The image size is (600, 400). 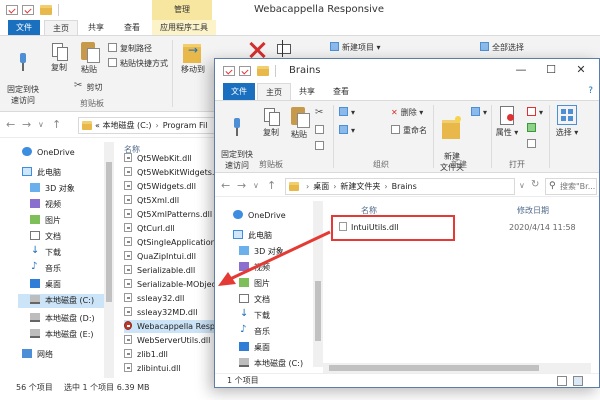 I want to click on file-row: QtCurl.dll, so click(x=169, y=228).